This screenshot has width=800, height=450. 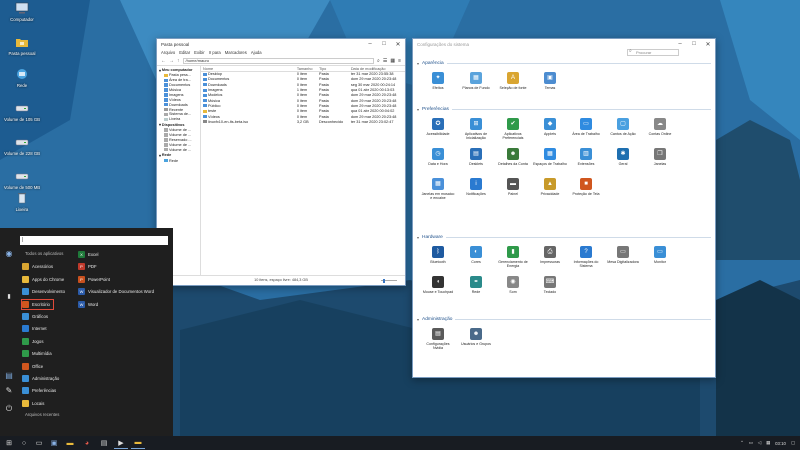 What do you see at coordinates (22, 146) in the screenshot?
I see `desktop-icon-volume-228: Volume de 228 GB` at bounding box center [22, 146].